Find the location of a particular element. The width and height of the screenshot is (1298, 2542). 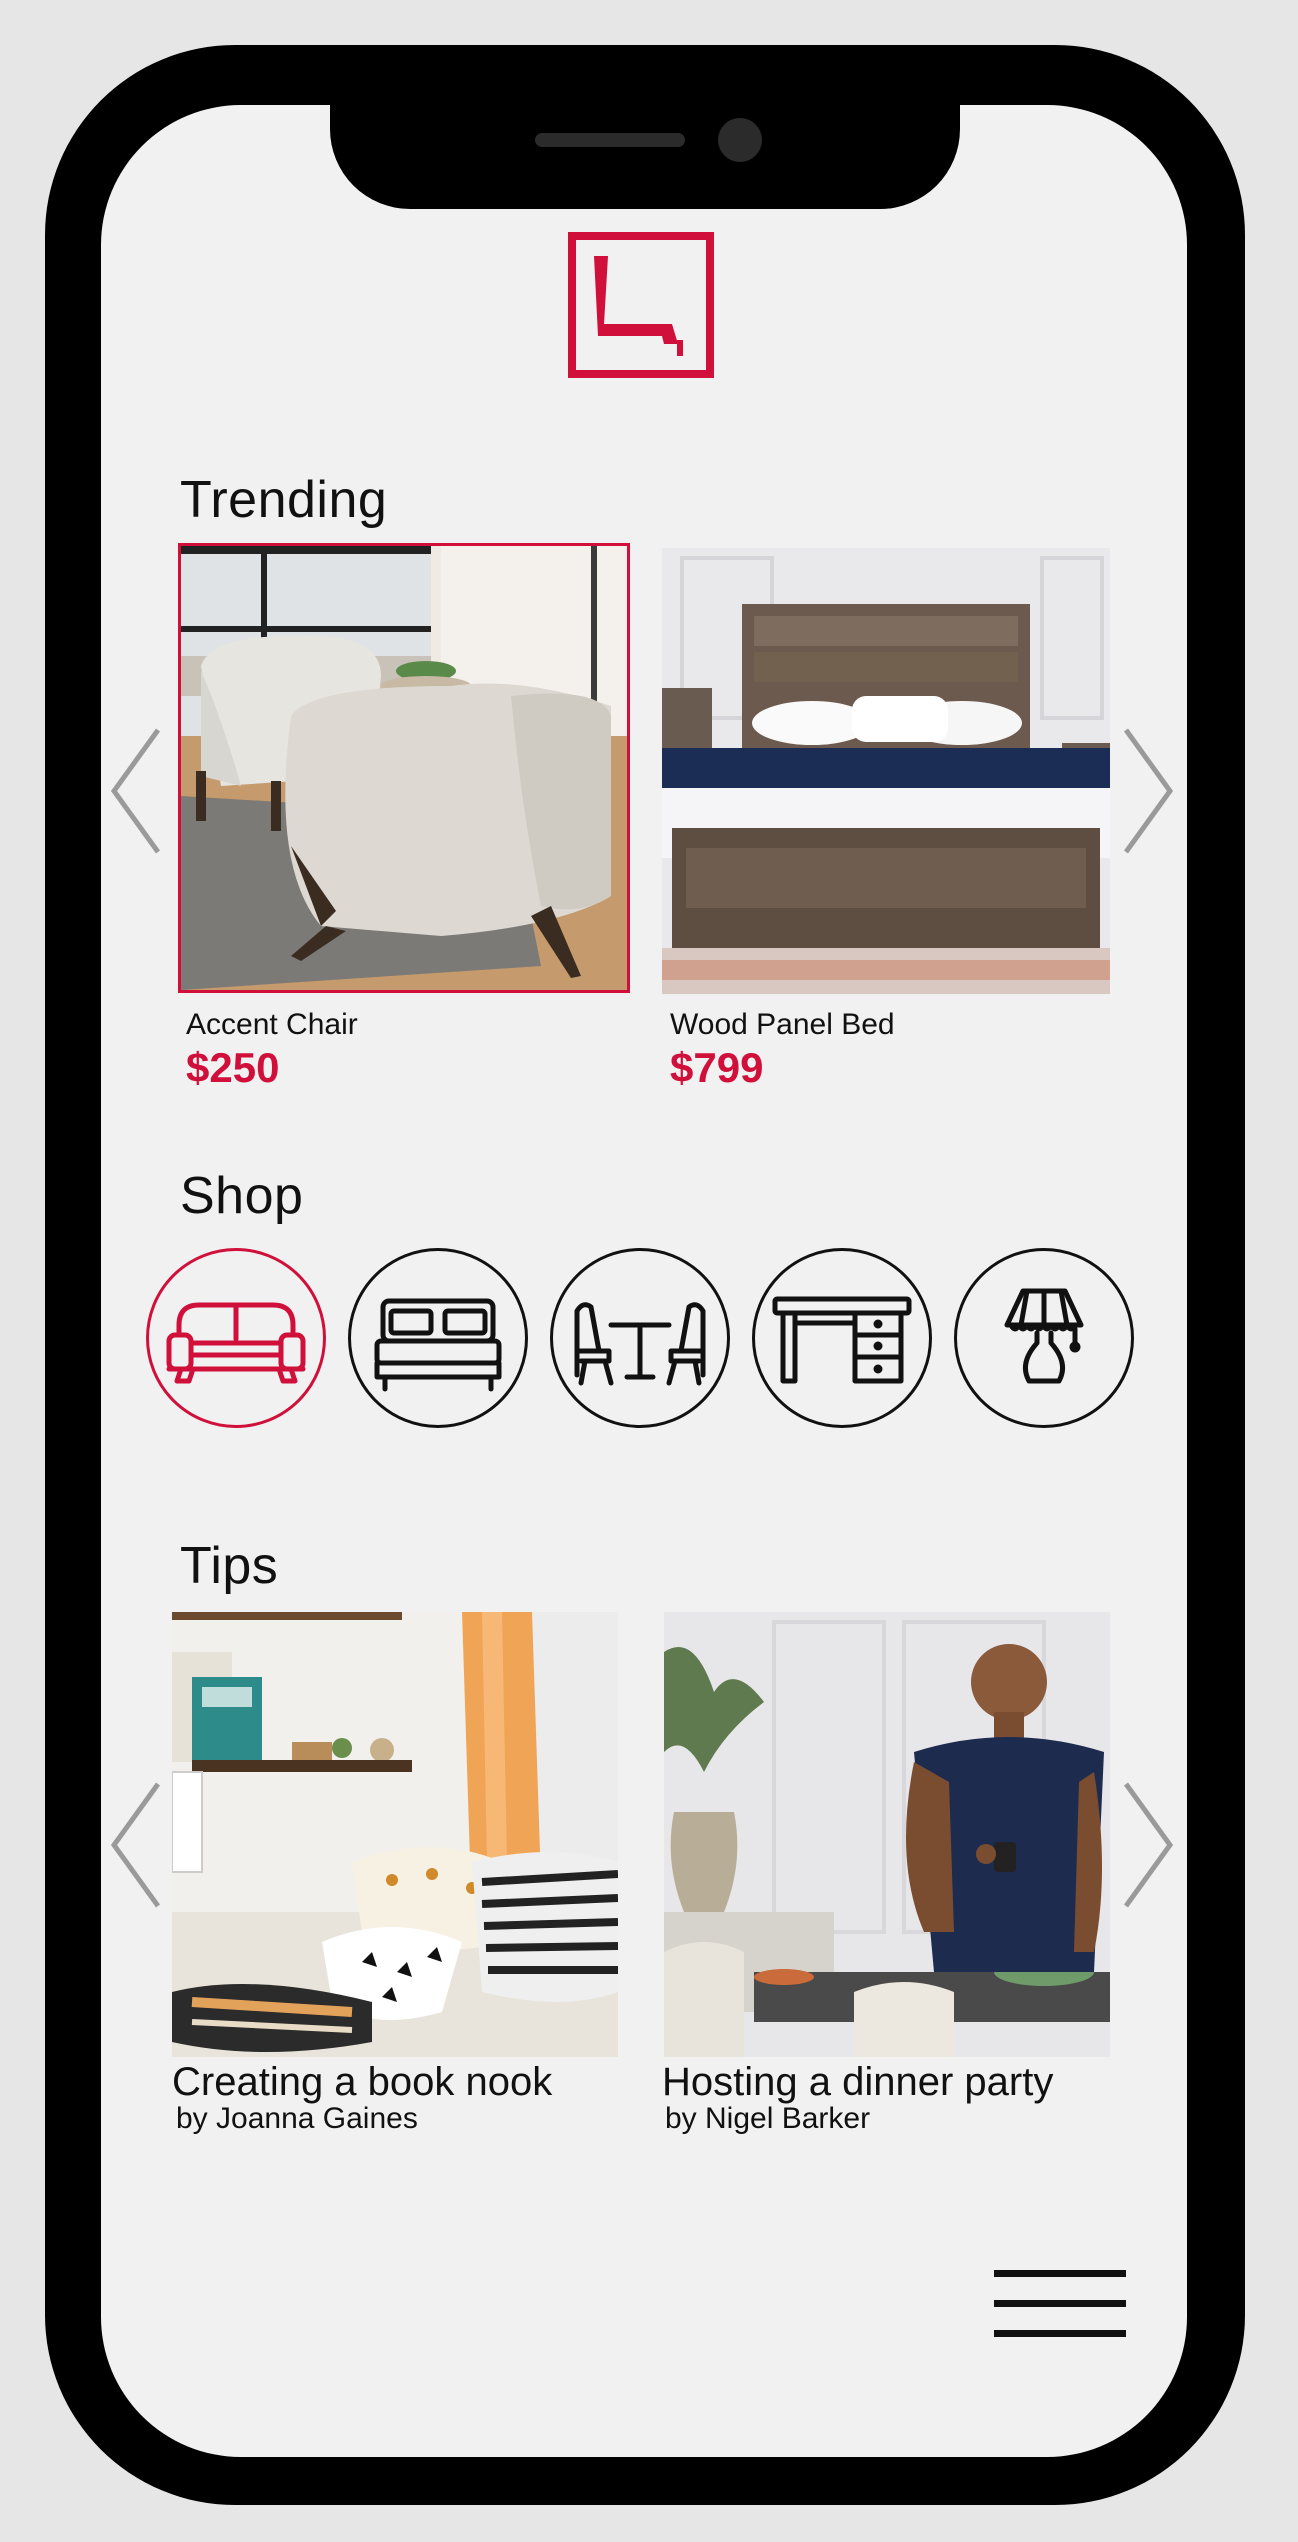

category-bed-button is located at coordinates (438, 1338).